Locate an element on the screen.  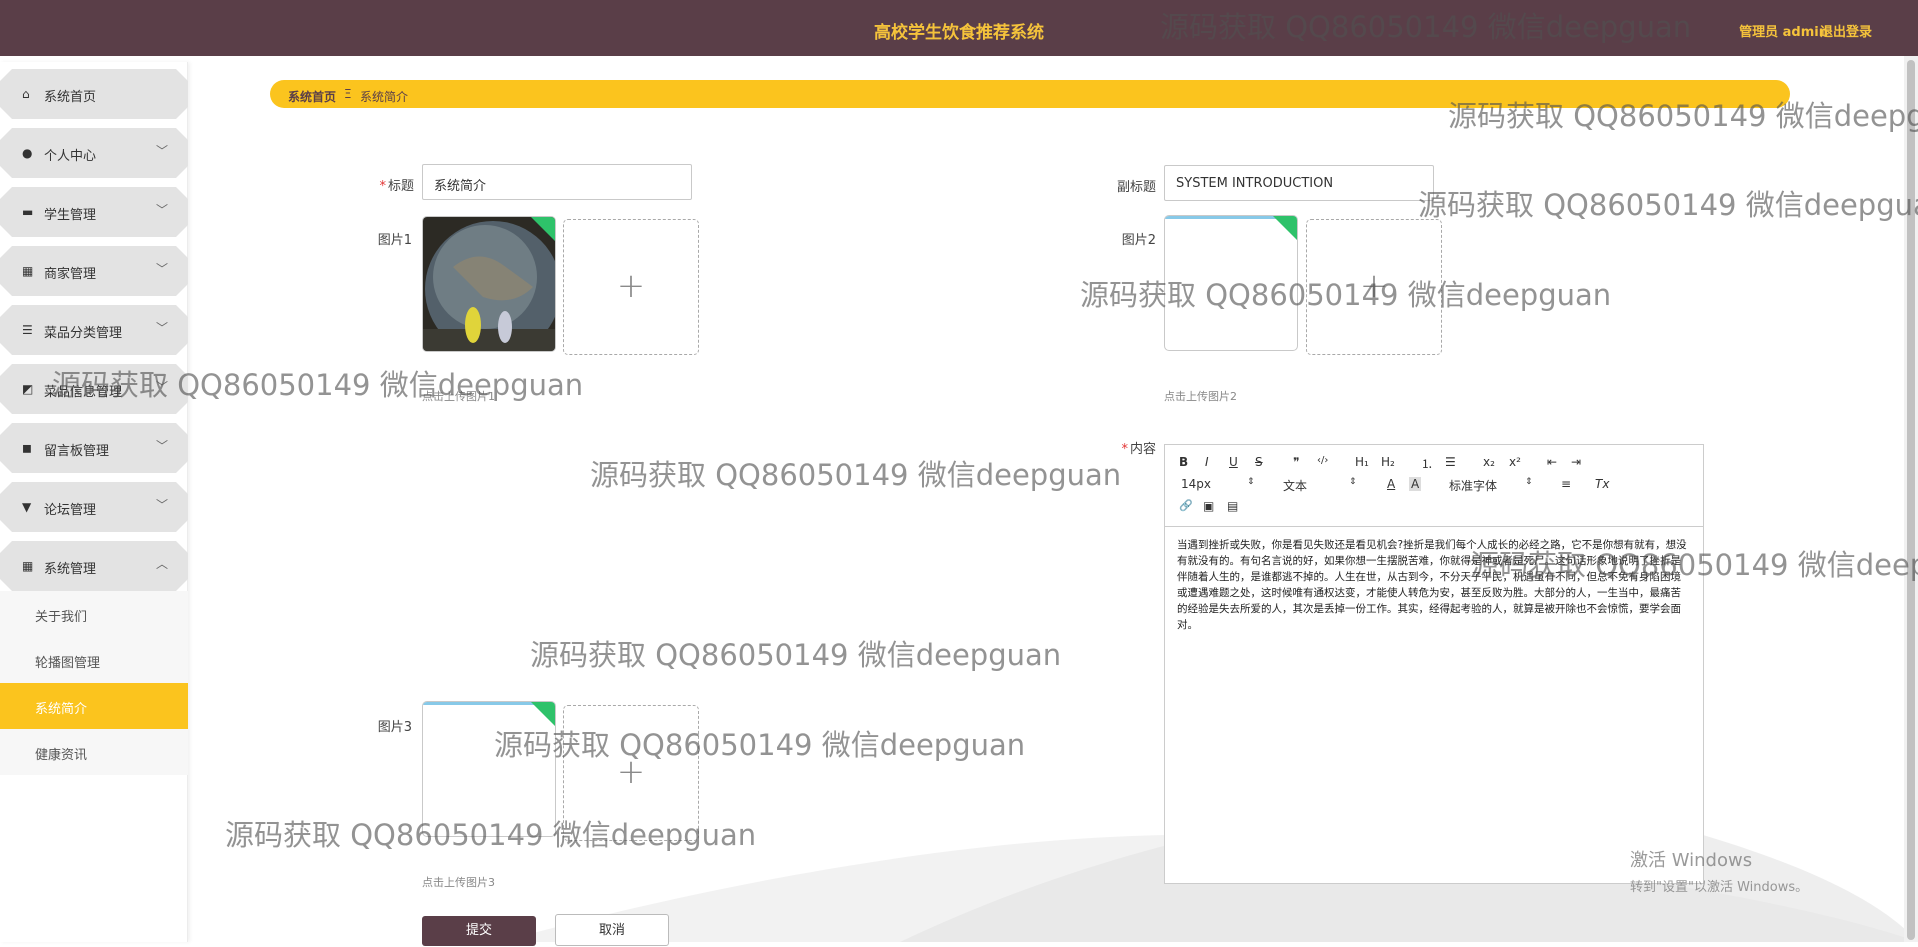
sidebar-item-merchants: ▦ 商家管理 ﹀ is located at coordinates (94, 271).